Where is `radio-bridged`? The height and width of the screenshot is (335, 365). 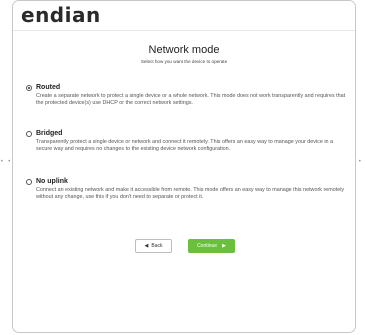 radio-bridged is located at coordinates (29, 134).